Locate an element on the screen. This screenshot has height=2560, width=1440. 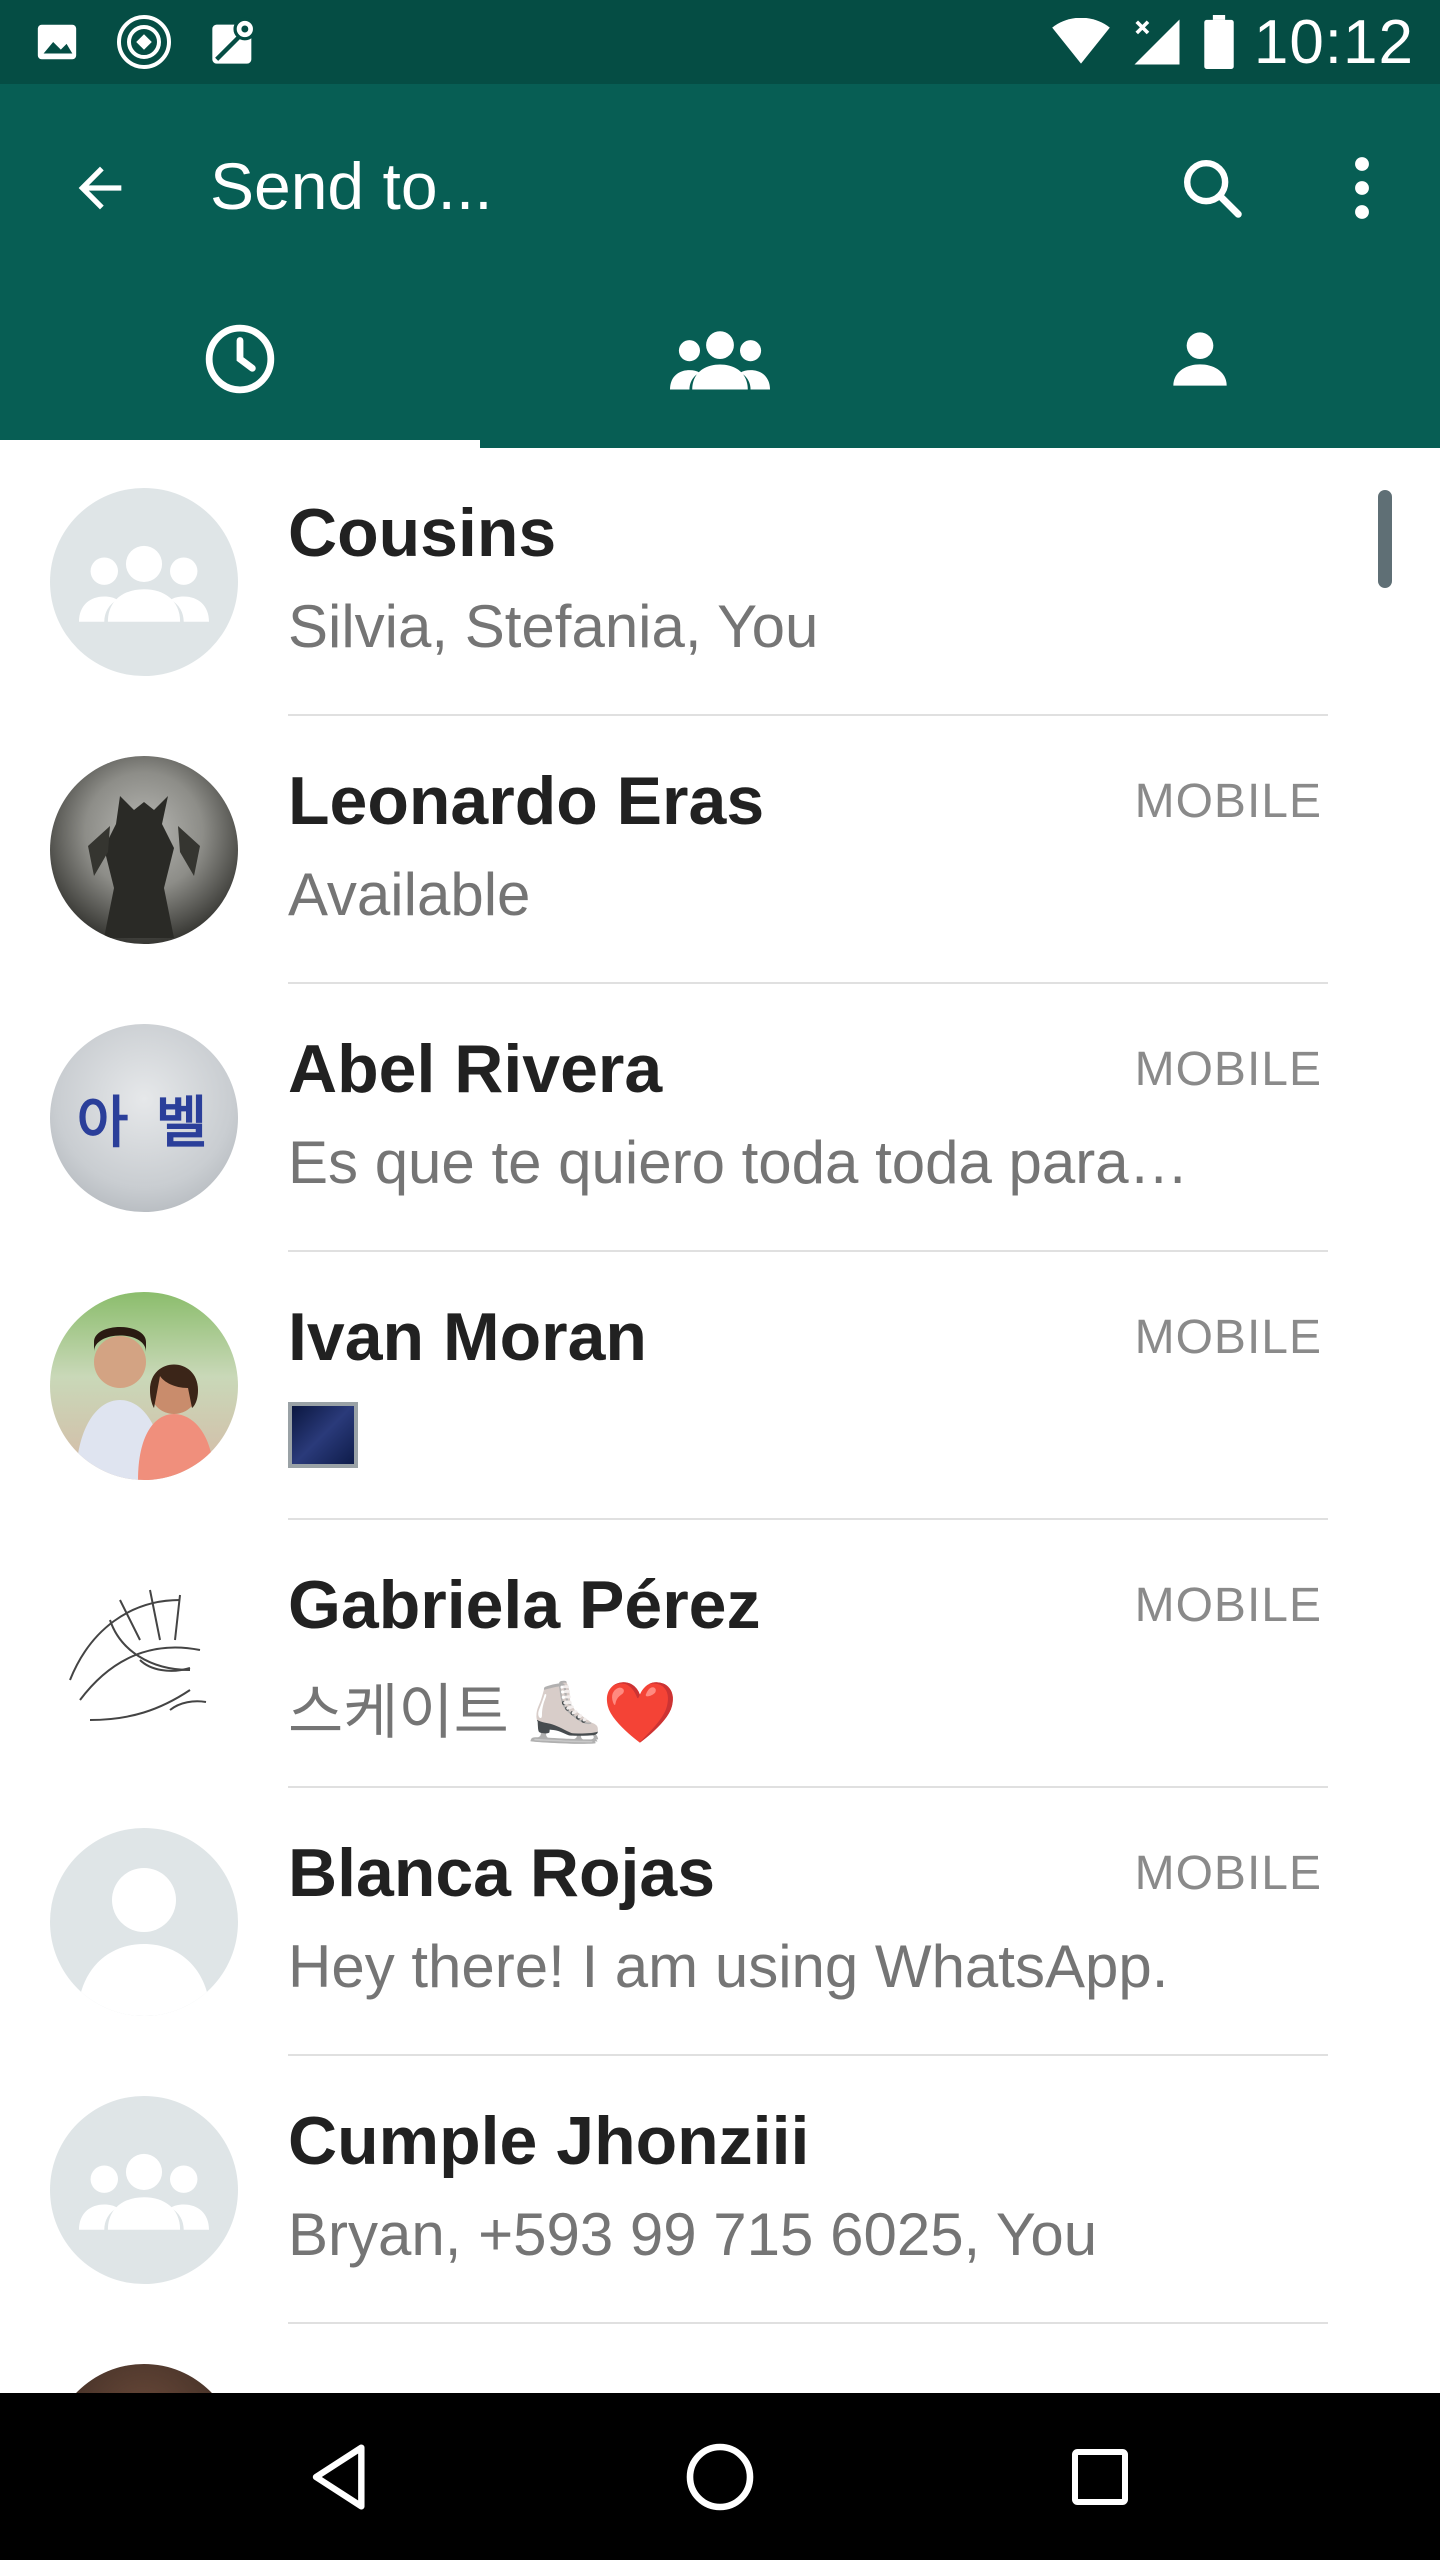
status-time: 10:12 is located at coordinates (1333, 42).